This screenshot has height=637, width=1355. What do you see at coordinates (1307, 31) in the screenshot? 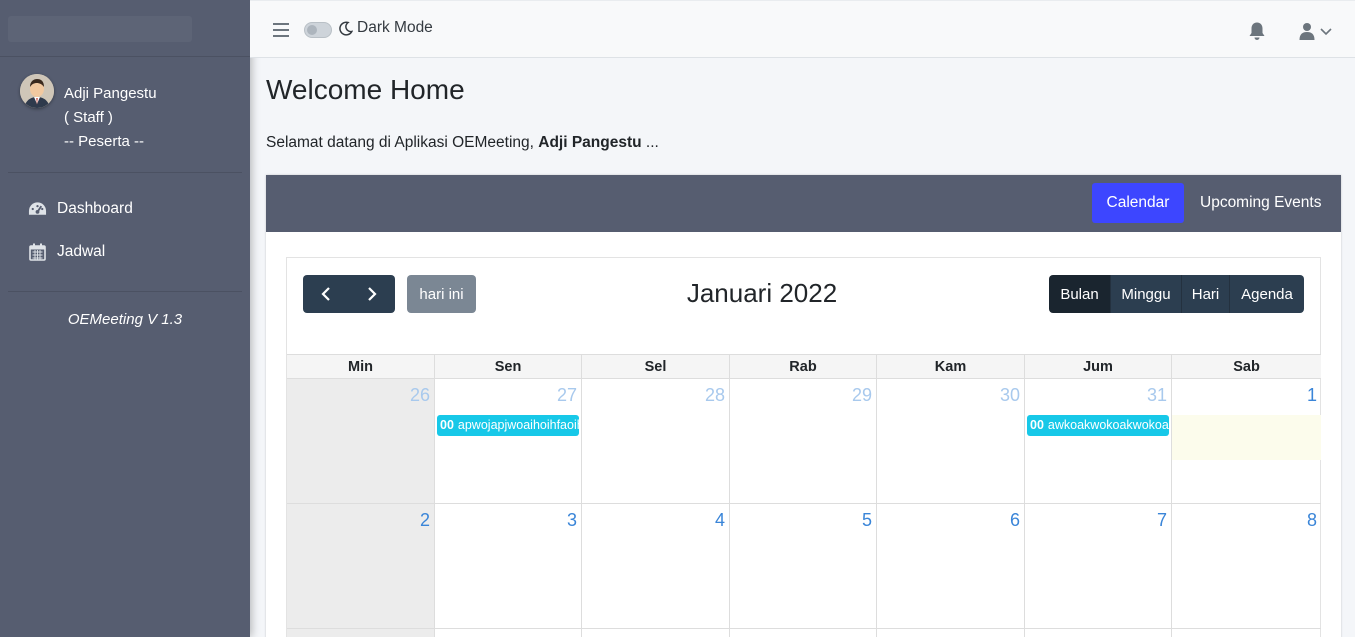
I see `user-icon` at bounding box center [1307, 31].